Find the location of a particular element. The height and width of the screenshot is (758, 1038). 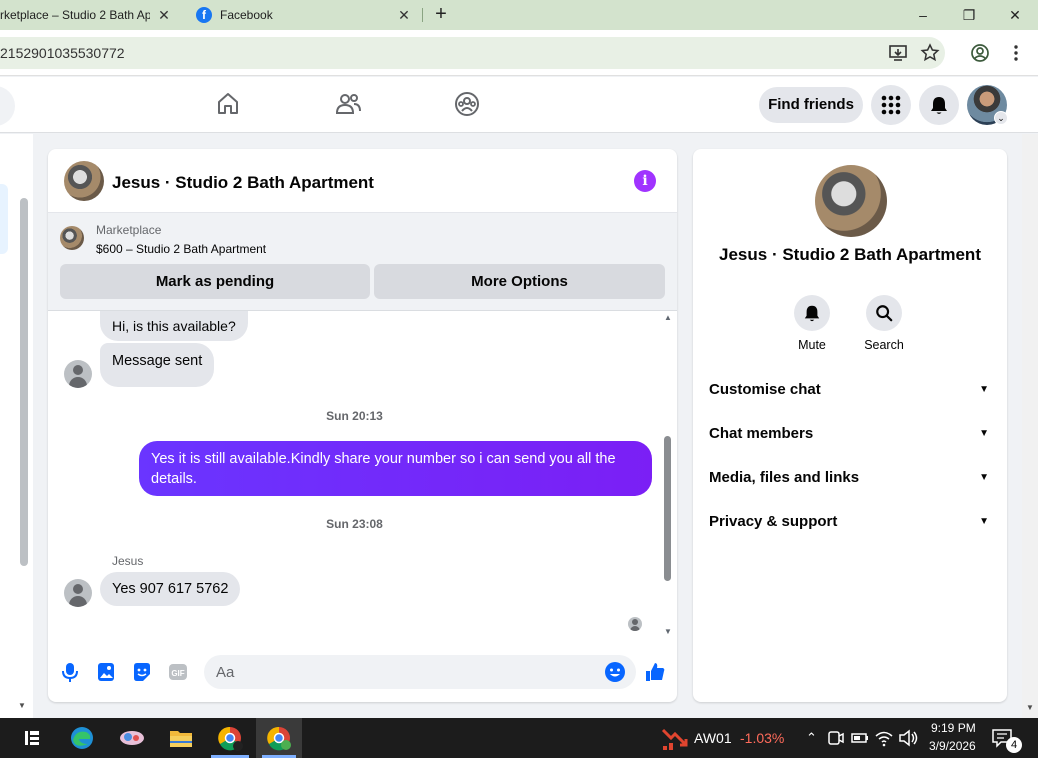

seen-indicator-avatar is located at coordinates (635, 624).